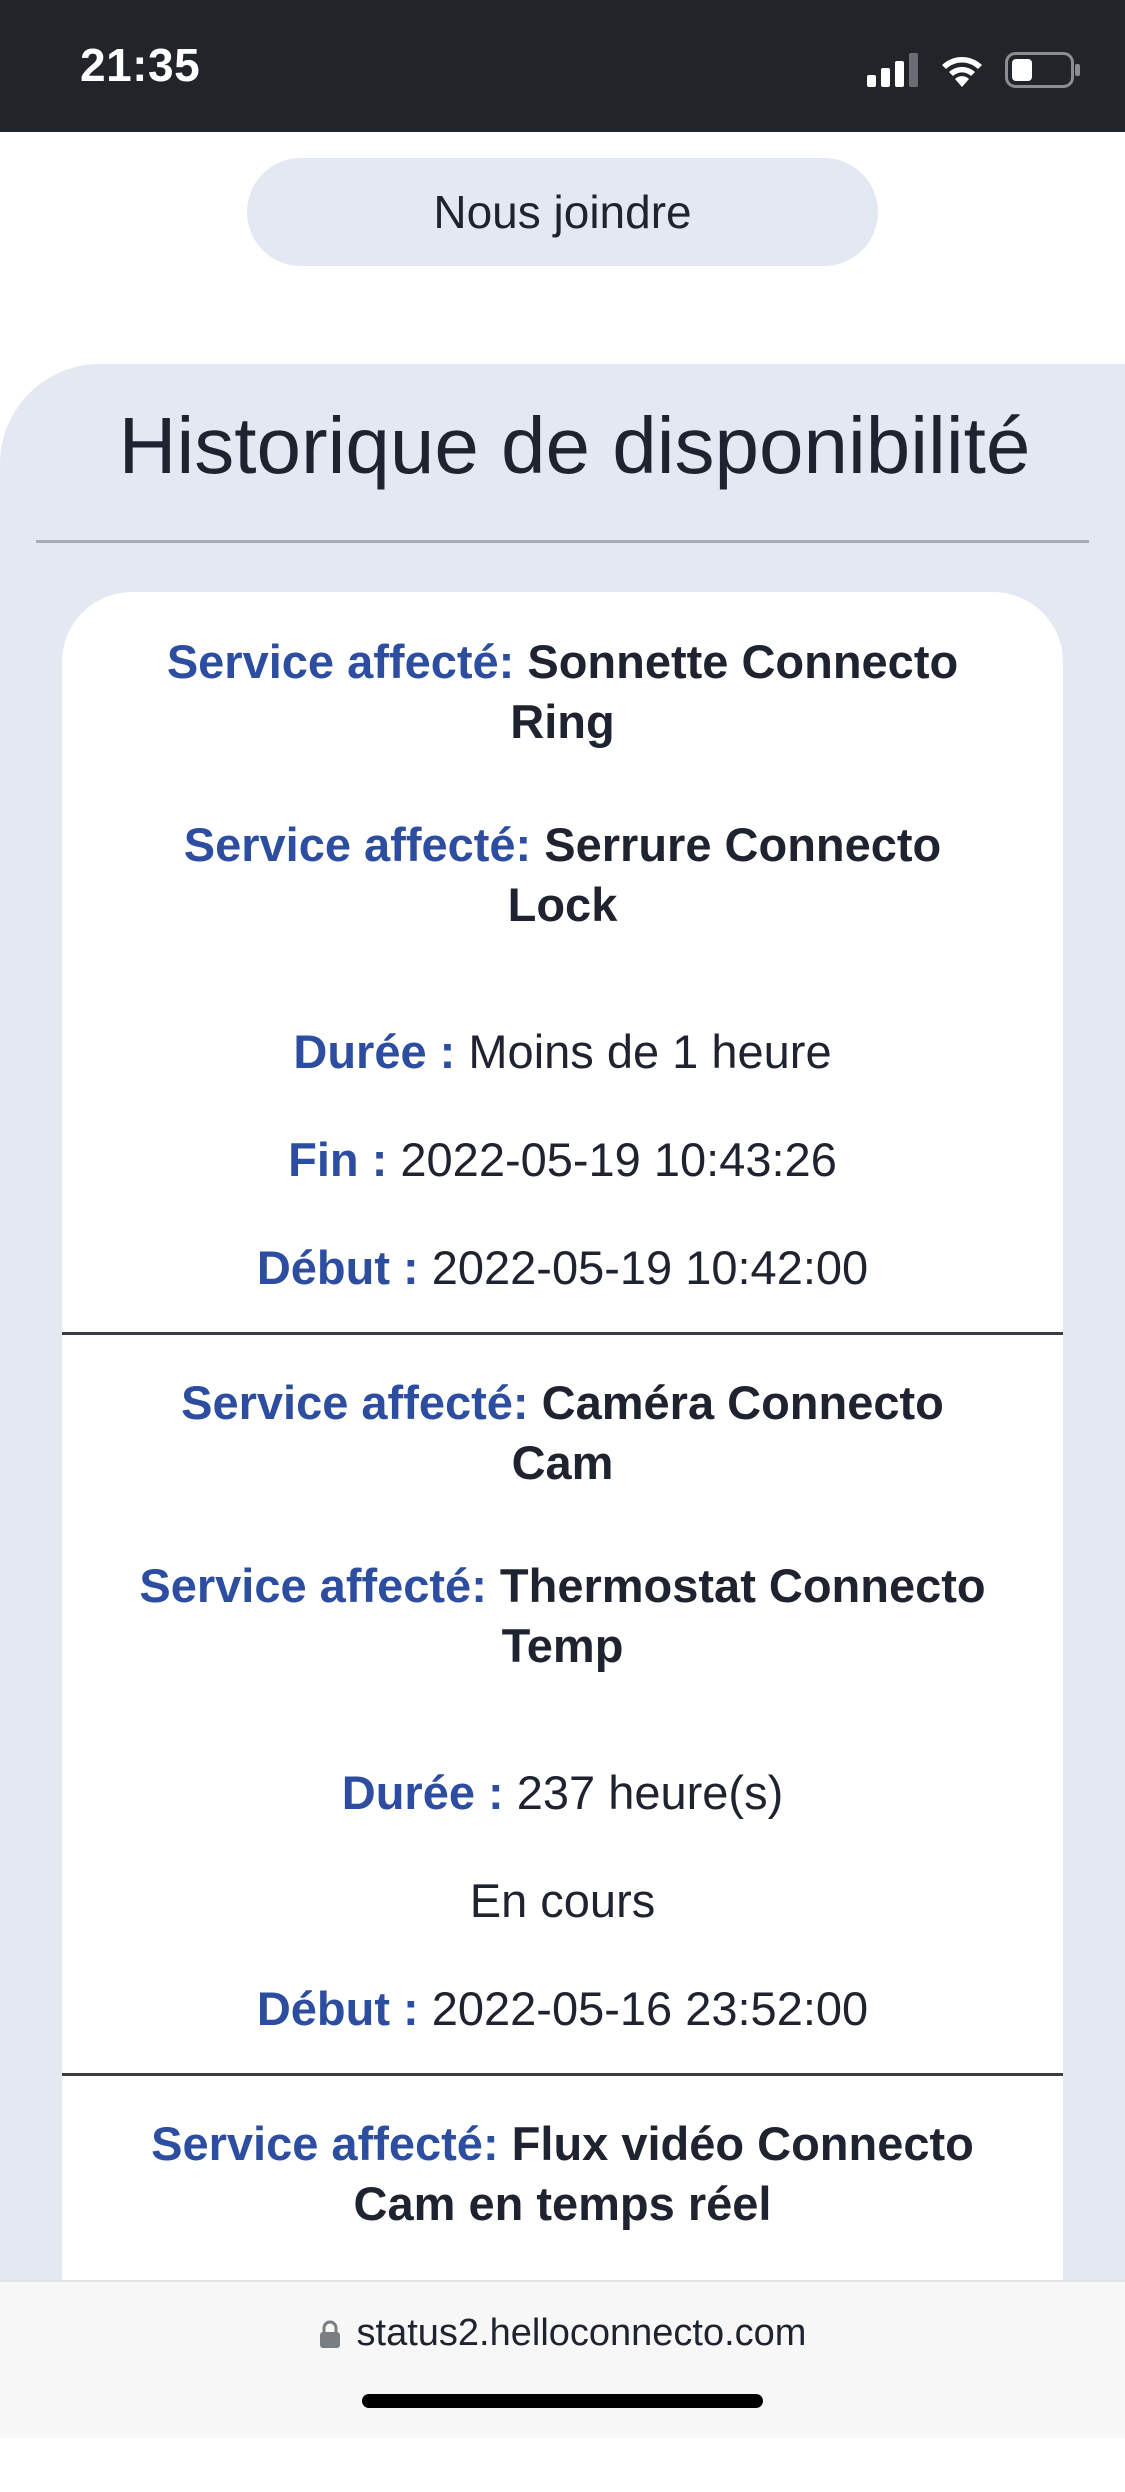  I want to click on title-divider, so click(562, 541).